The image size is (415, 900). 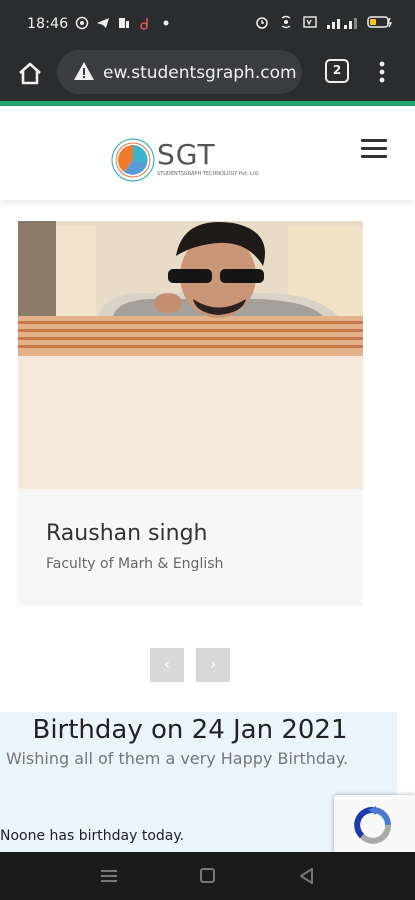 What do you see at coordinates (190, 730) in the screenshot?
I see `birthday-title: Birthday on 24 Jan 2021` at bounding box center [190, 730].